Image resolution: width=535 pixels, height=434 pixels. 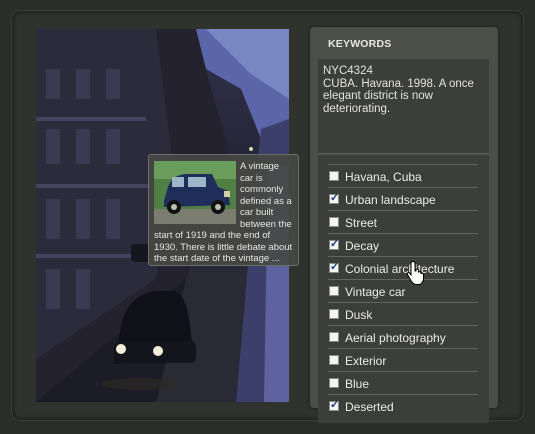 I want to click on keyword-item-dusk: ✓ Dusk, so click(x=403, y=314).